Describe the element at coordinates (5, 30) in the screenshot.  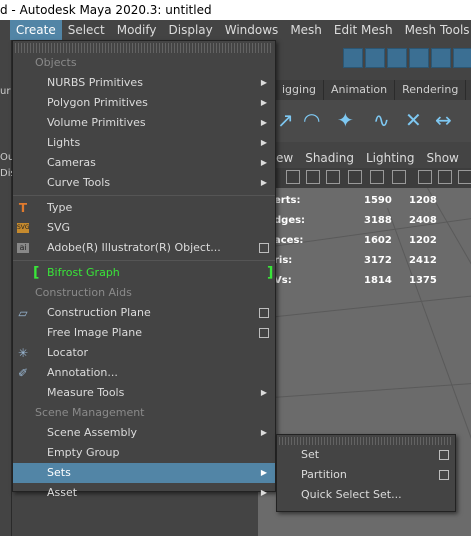
I see `menubar-fragment` at that location.